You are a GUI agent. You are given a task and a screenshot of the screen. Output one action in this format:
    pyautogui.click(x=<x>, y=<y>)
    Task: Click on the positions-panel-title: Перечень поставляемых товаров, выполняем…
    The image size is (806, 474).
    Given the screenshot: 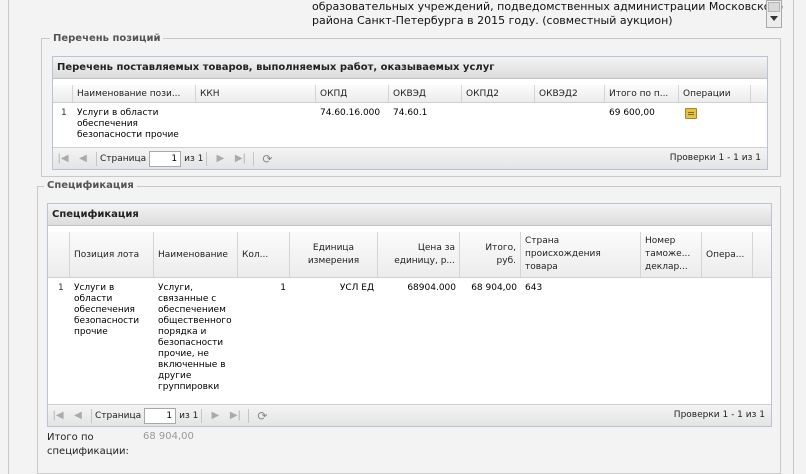 What is the action you would take?
    pyautogui.click(x=410, y=68)
    